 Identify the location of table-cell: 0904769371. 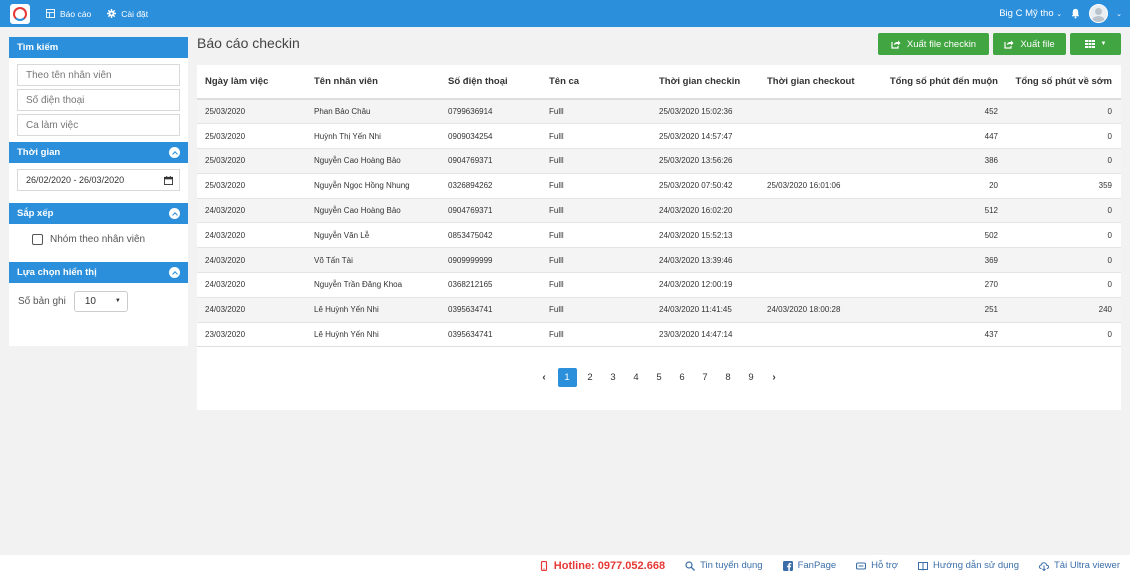
(490, 210).